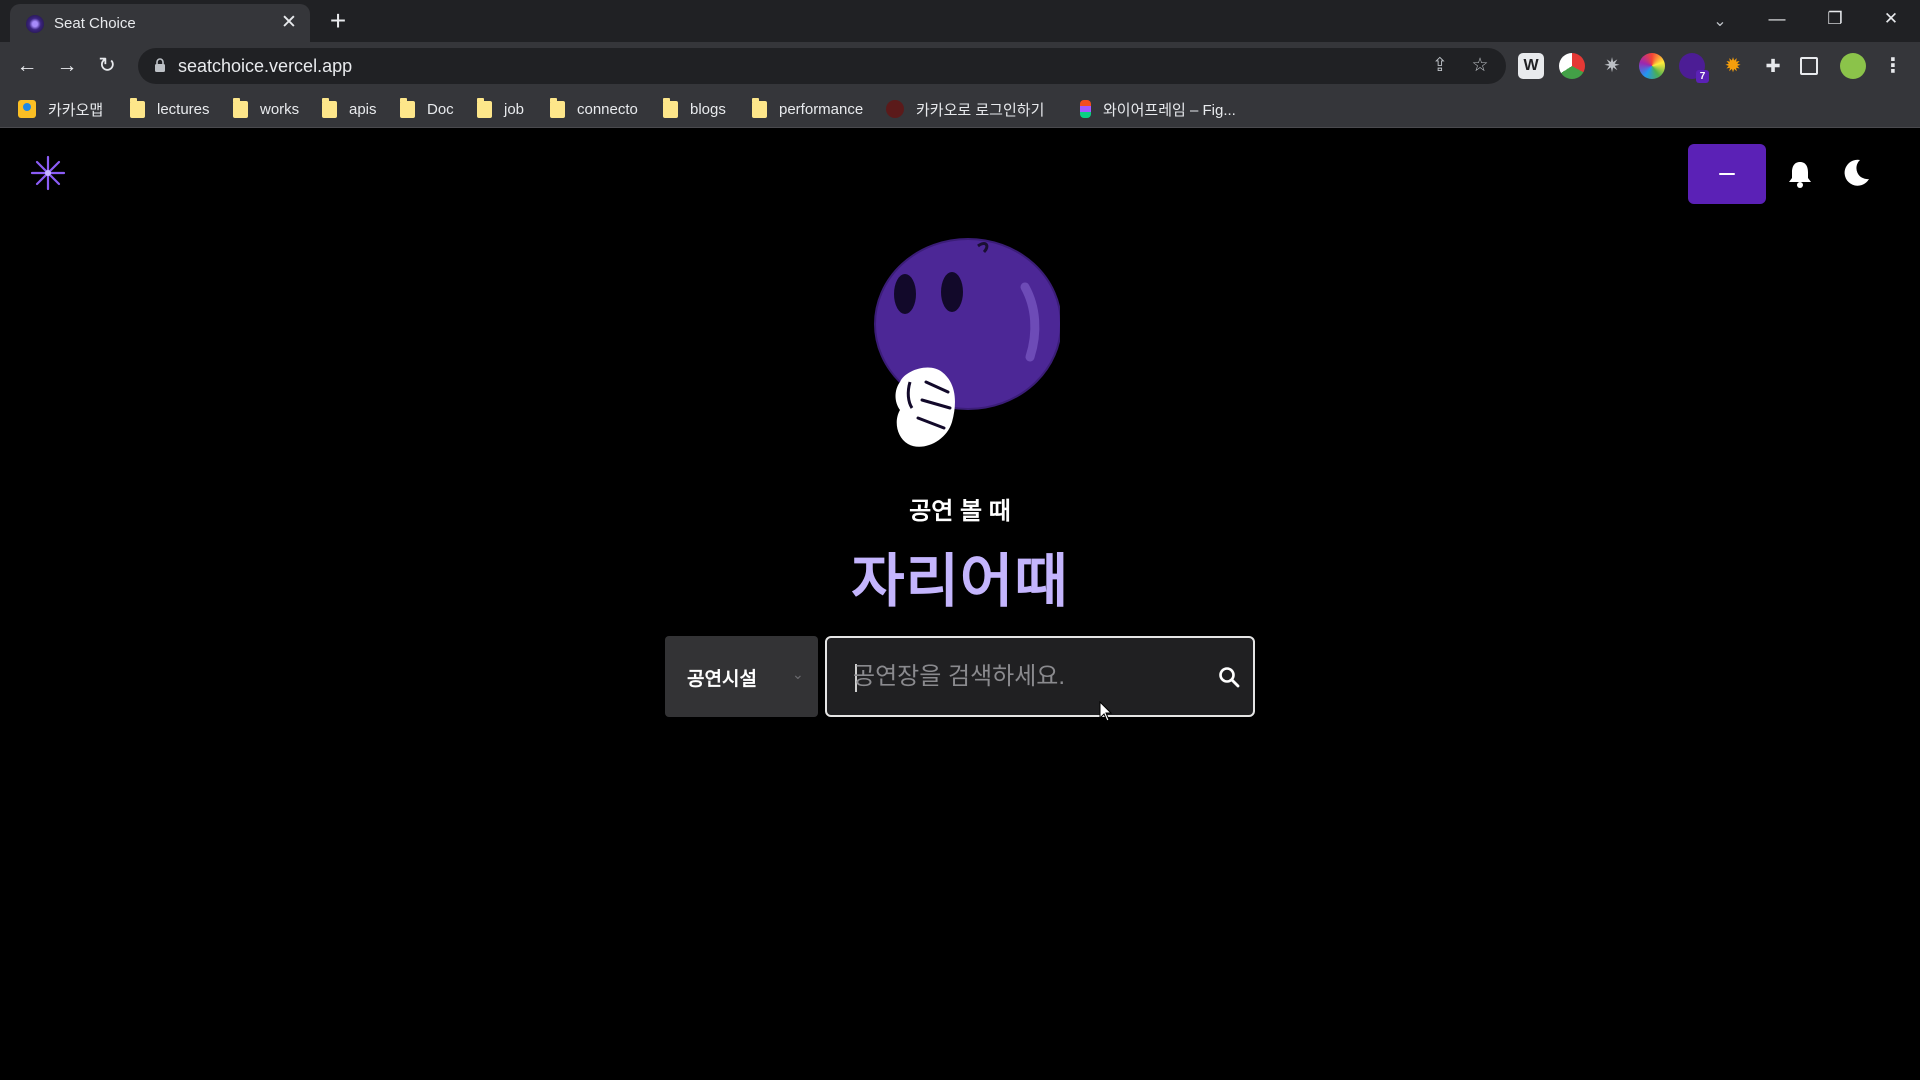 This screenshot has height=1080, width=1920. I want to click on extension-gear-icon: ✷, so click(1612, 66).